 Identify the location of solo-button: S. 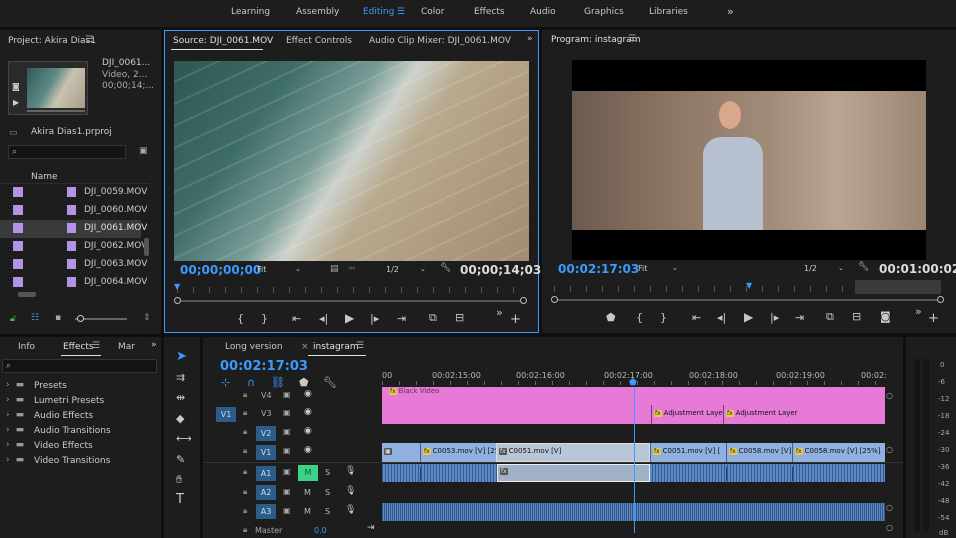
(327, 511).